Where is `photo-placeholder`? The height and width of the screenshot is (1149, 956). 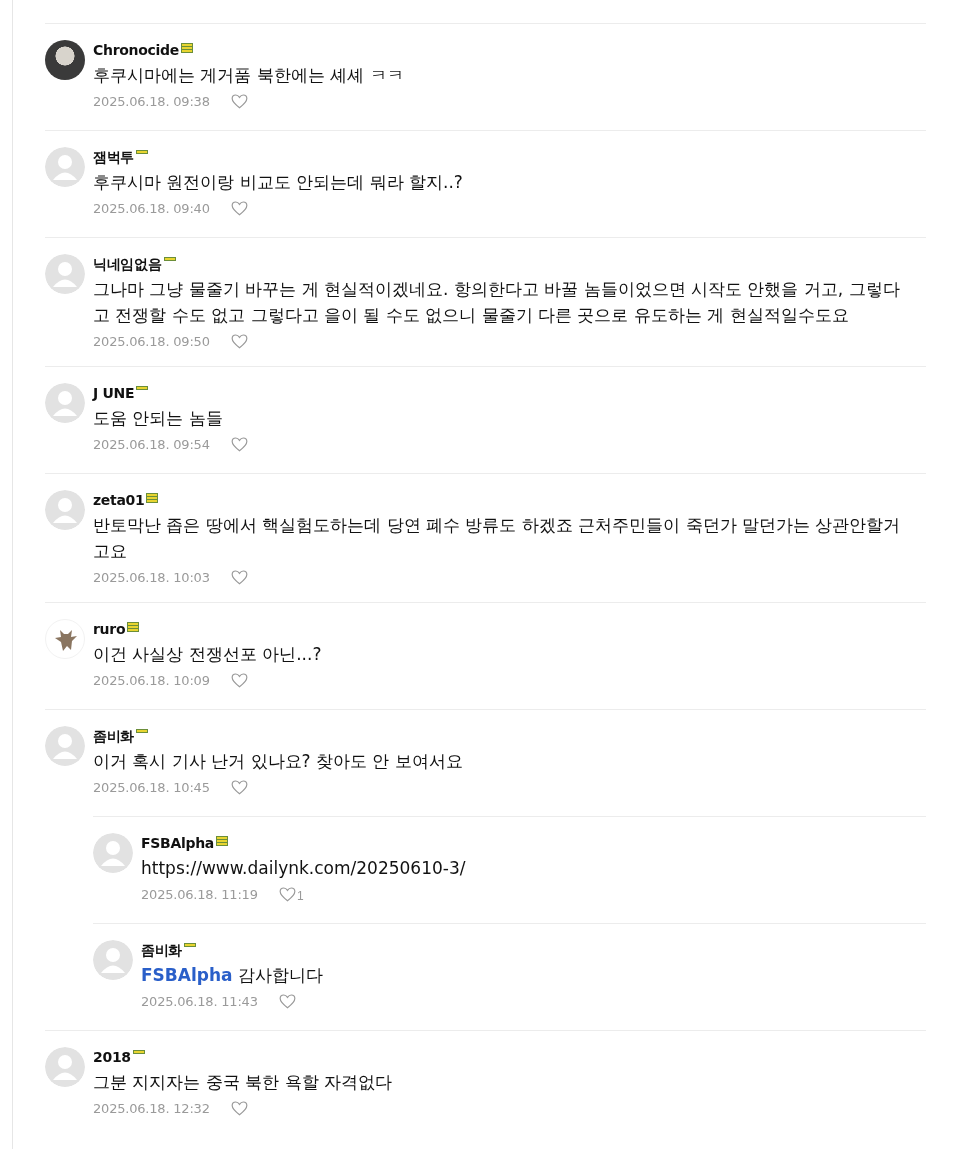
photo-placeholder is located at coordinates (65, 60).